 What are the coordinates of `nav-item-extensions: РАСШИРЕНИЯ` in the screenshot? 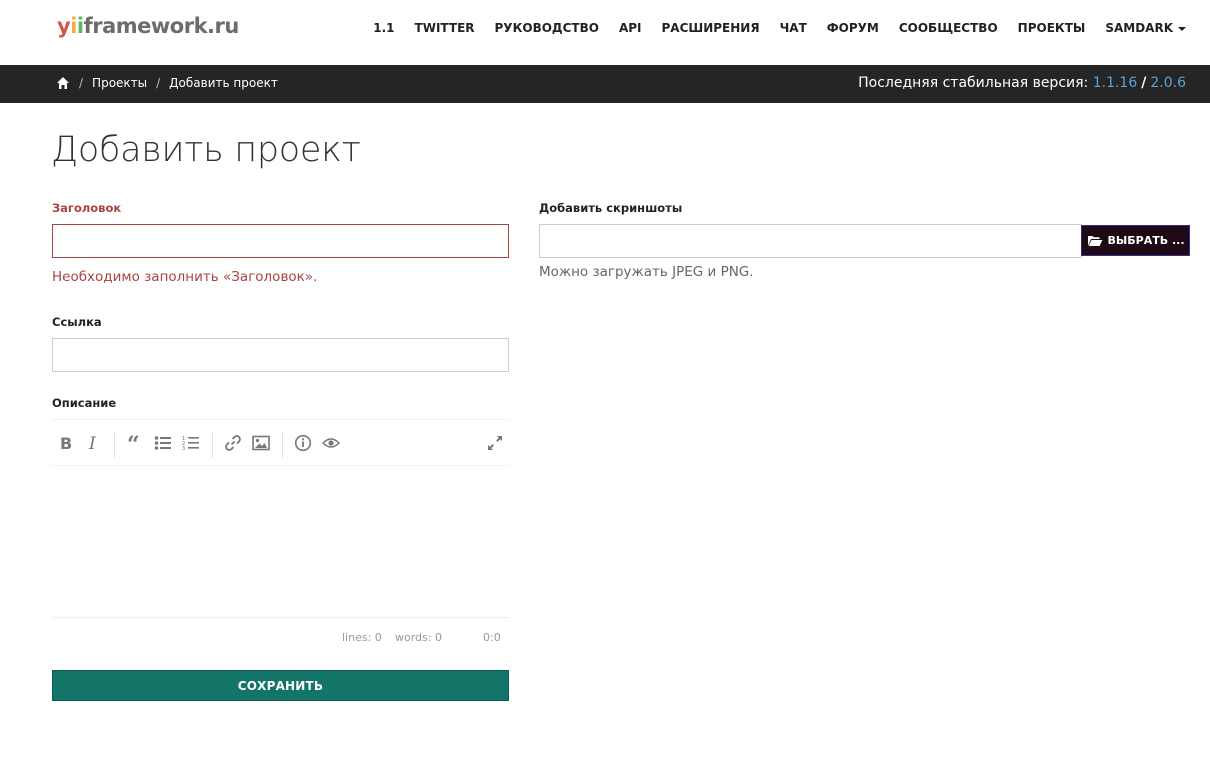 It's located at (711, 28).